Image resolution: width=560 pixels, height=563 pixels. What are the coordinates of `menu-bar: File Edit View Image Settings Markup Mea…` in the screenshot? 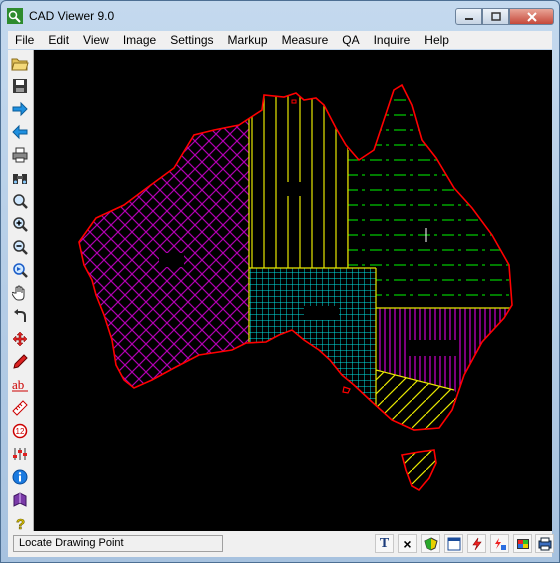 It's located at (280, 40).